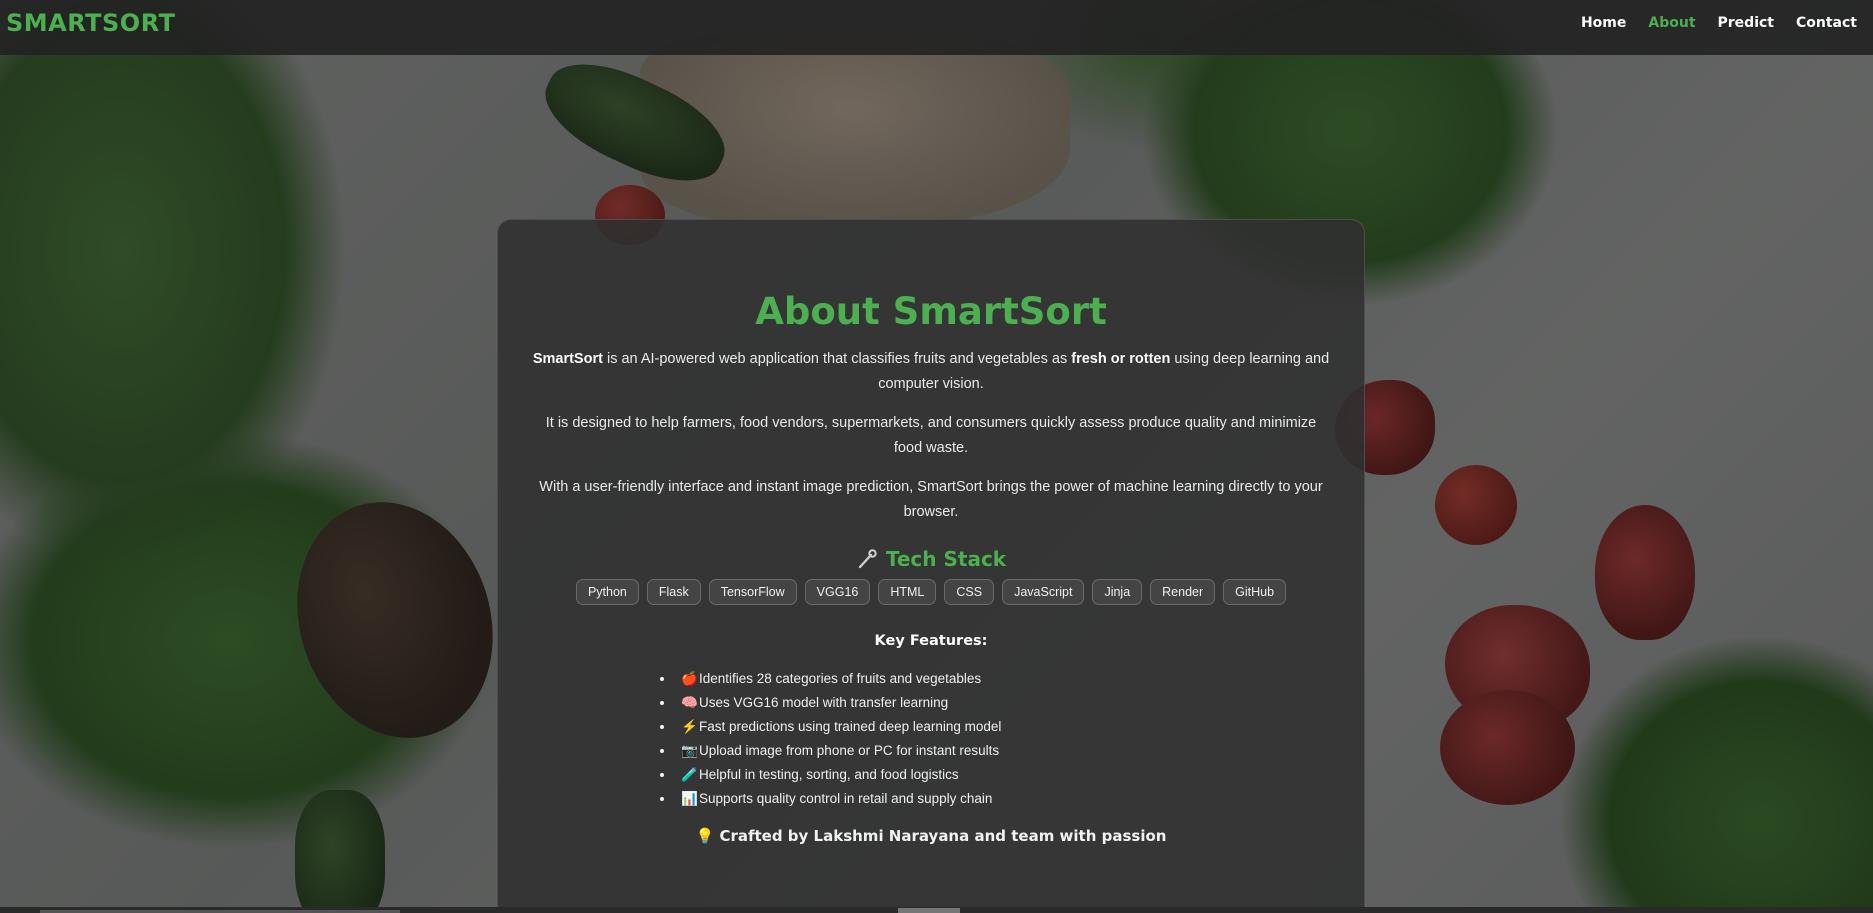  Describe the element at coordinates (891, 836) in the screenshot. I see `author-name: Lakshmi Narayana` at that location.